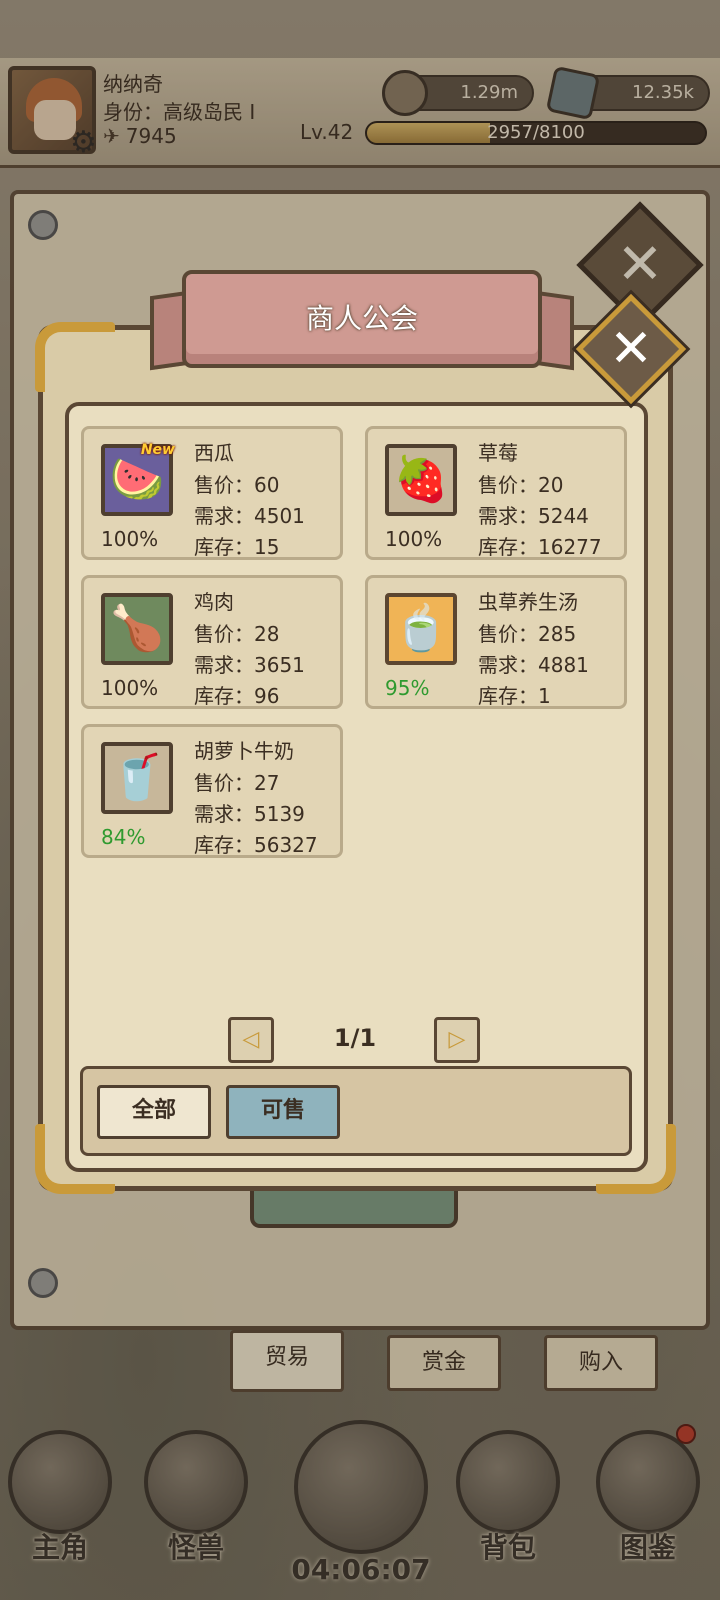  I want to click on item-card-soup: 🍵 95% 虫草养生汤 售价：285 需求：4881 库存：1, so click(496, 642).